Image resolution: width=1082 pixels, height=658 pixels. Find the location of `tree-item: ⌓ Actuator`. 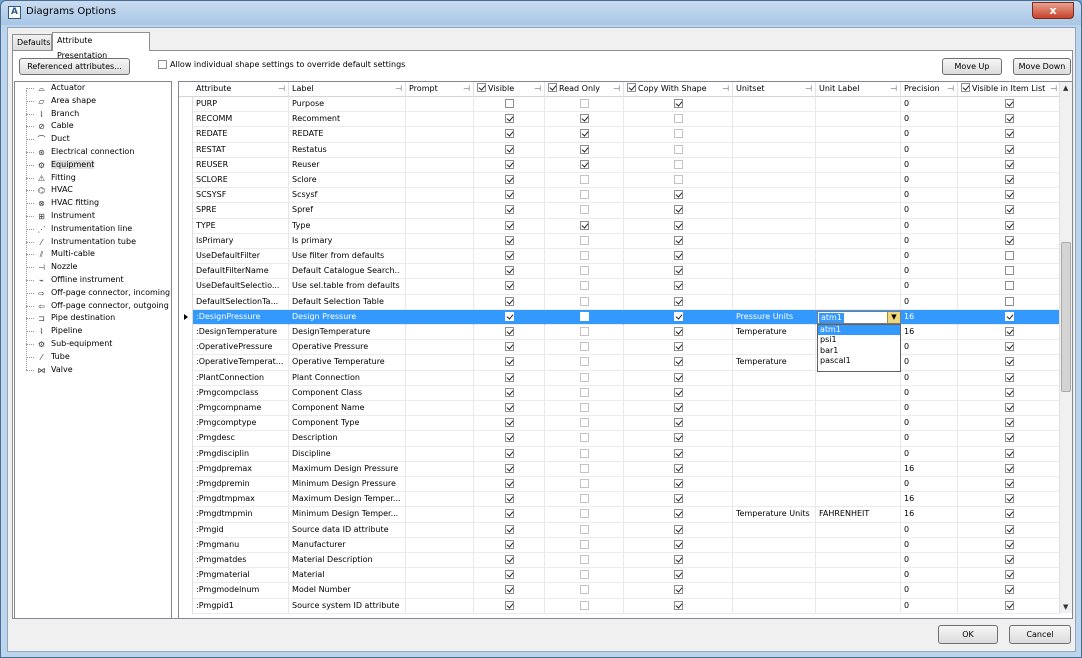

tree-item: ⌓ Actuator is located at coordinates (93, 88).